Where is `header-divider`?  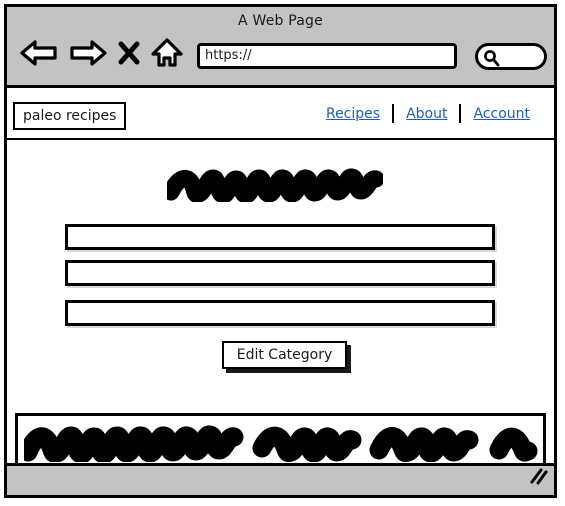
header-divider is located at coordinates (280, 139).